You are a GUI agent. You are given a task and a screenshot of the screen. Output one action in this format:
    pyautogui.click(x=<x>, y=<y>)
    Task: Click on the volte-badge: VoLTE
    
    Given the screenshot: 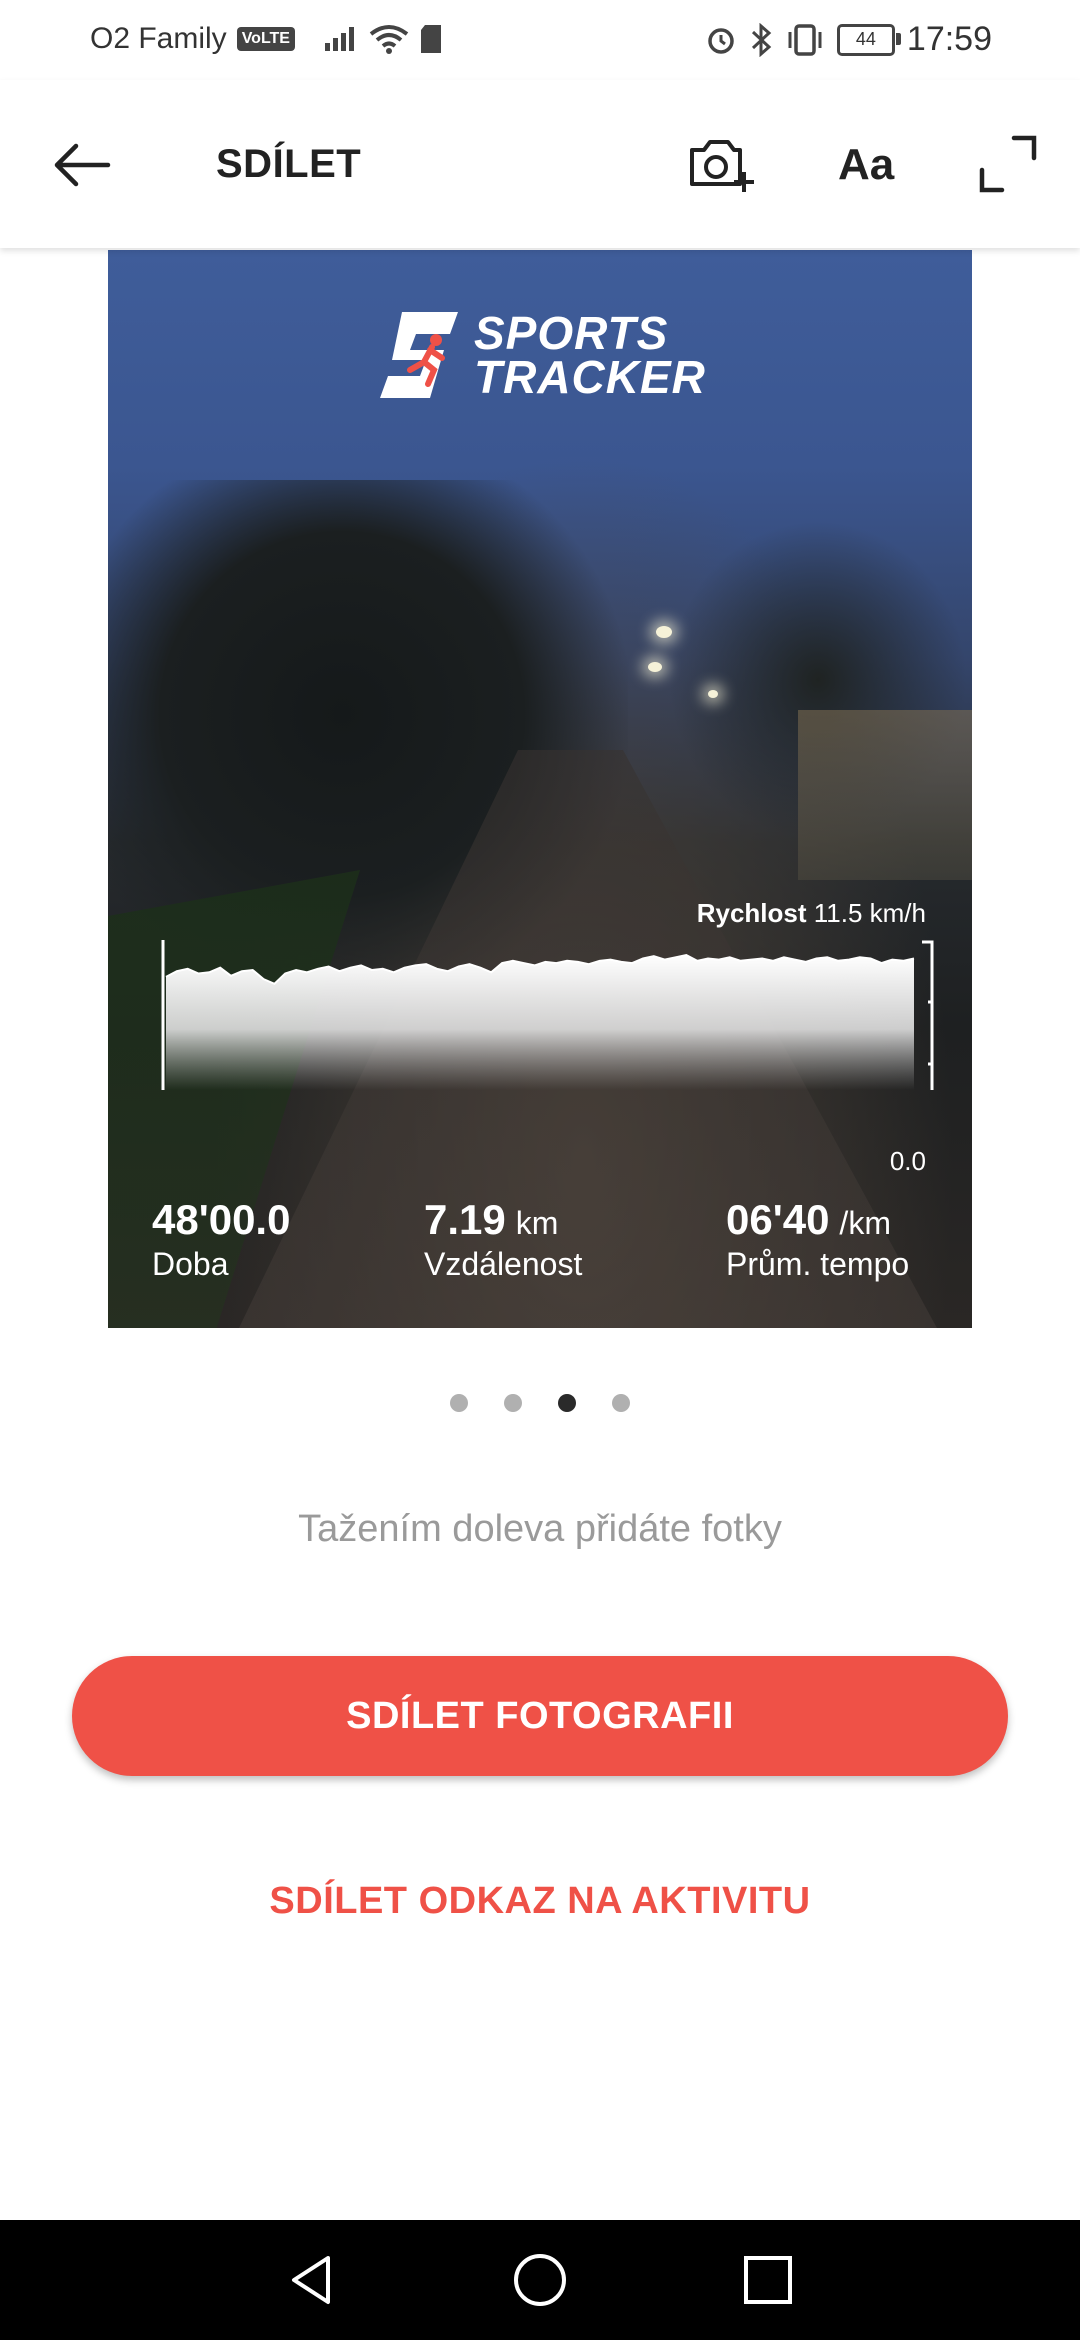 What is the action you would take?
    pyautogui.click(x=265, y=39)
    